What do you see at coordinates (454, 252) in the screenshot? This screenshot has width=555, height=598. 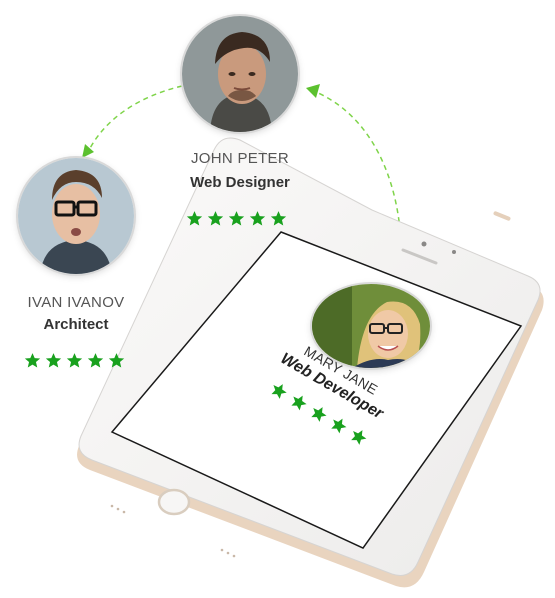 I see `phone-sensor` at bounding box center [454, 252].